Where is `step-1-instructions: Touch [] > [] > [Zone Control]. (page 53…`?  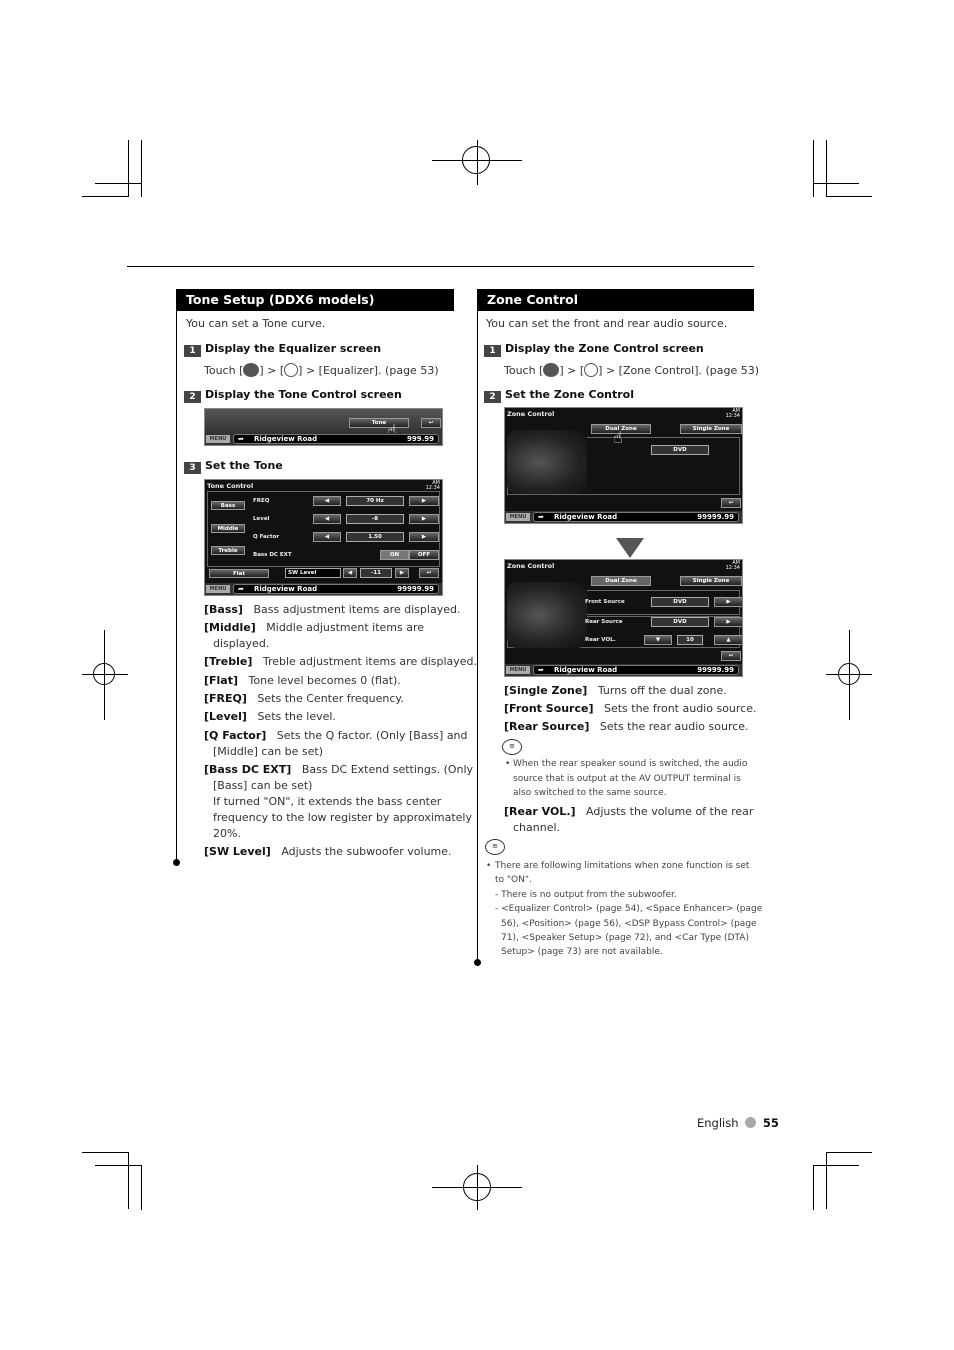
step-1-instructions: Touch [] > [] > [Zone Control]. (page 53… is located at coordinates (632, 370).